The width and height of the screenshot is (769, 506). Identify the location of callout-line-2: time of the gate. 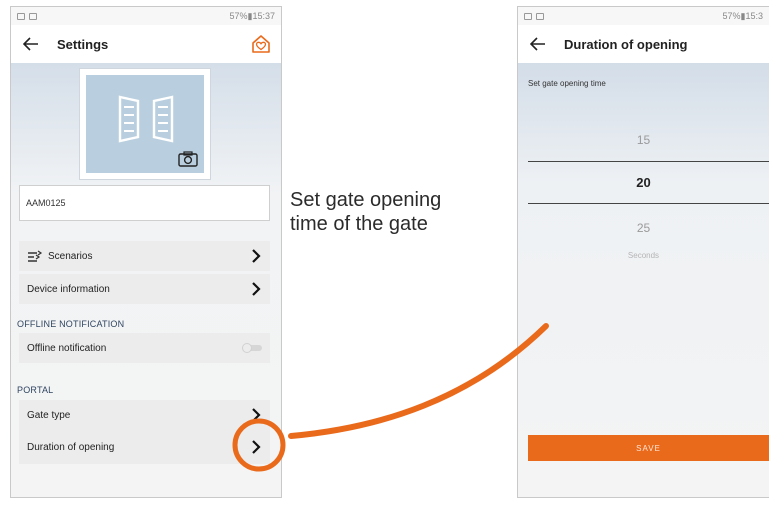
(359, 224).